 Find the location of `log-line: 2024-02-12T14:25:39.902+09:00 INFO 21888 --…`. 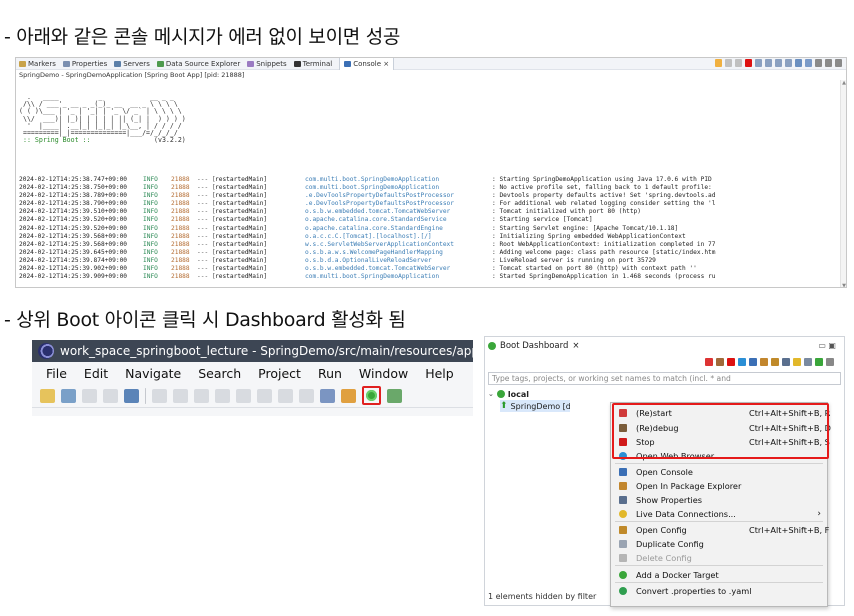

log-line: 2024-02-12T14:25:39.902+09:00 INFO 21888 --… is located at coordinates (432, 269).